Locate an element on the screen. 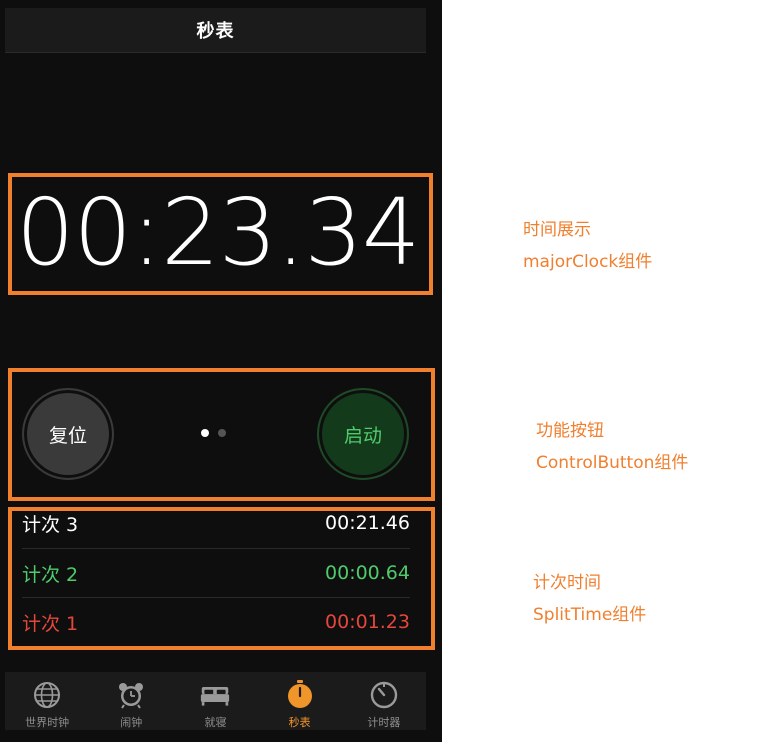 The height and width of the screenshot is (742, 776). annotation-title: 时间展示 is located at coordinates (557, 230).